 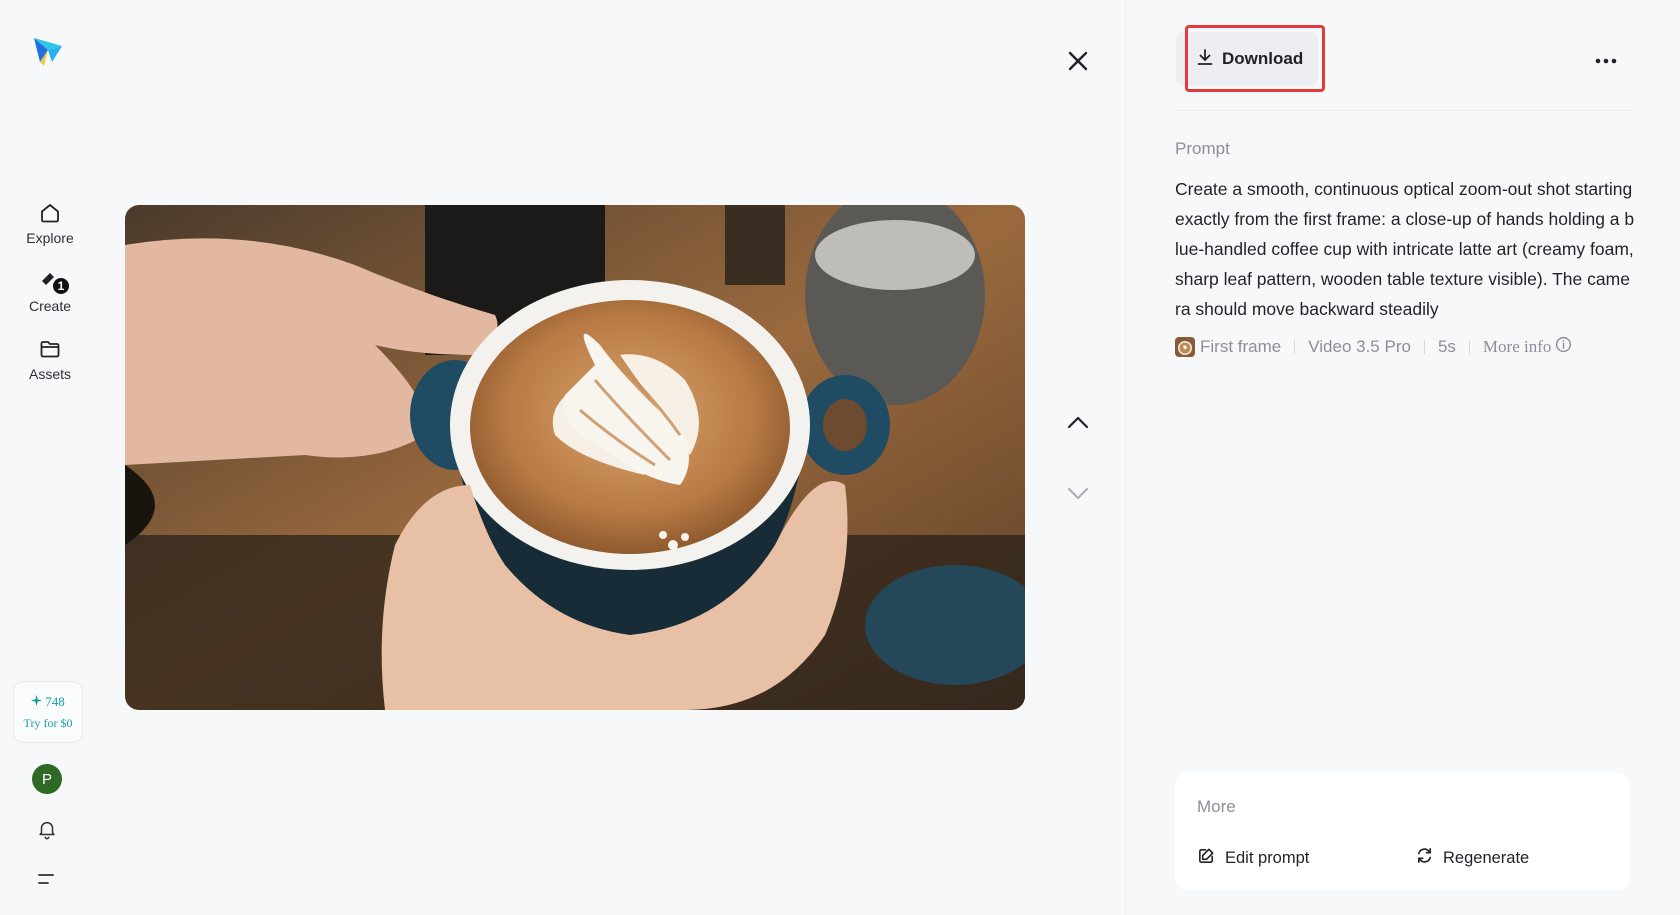 What do you see at coordinates (55, 701) in the screenshot?
I see `credits-count: 748` at bounding box center [55, 701].